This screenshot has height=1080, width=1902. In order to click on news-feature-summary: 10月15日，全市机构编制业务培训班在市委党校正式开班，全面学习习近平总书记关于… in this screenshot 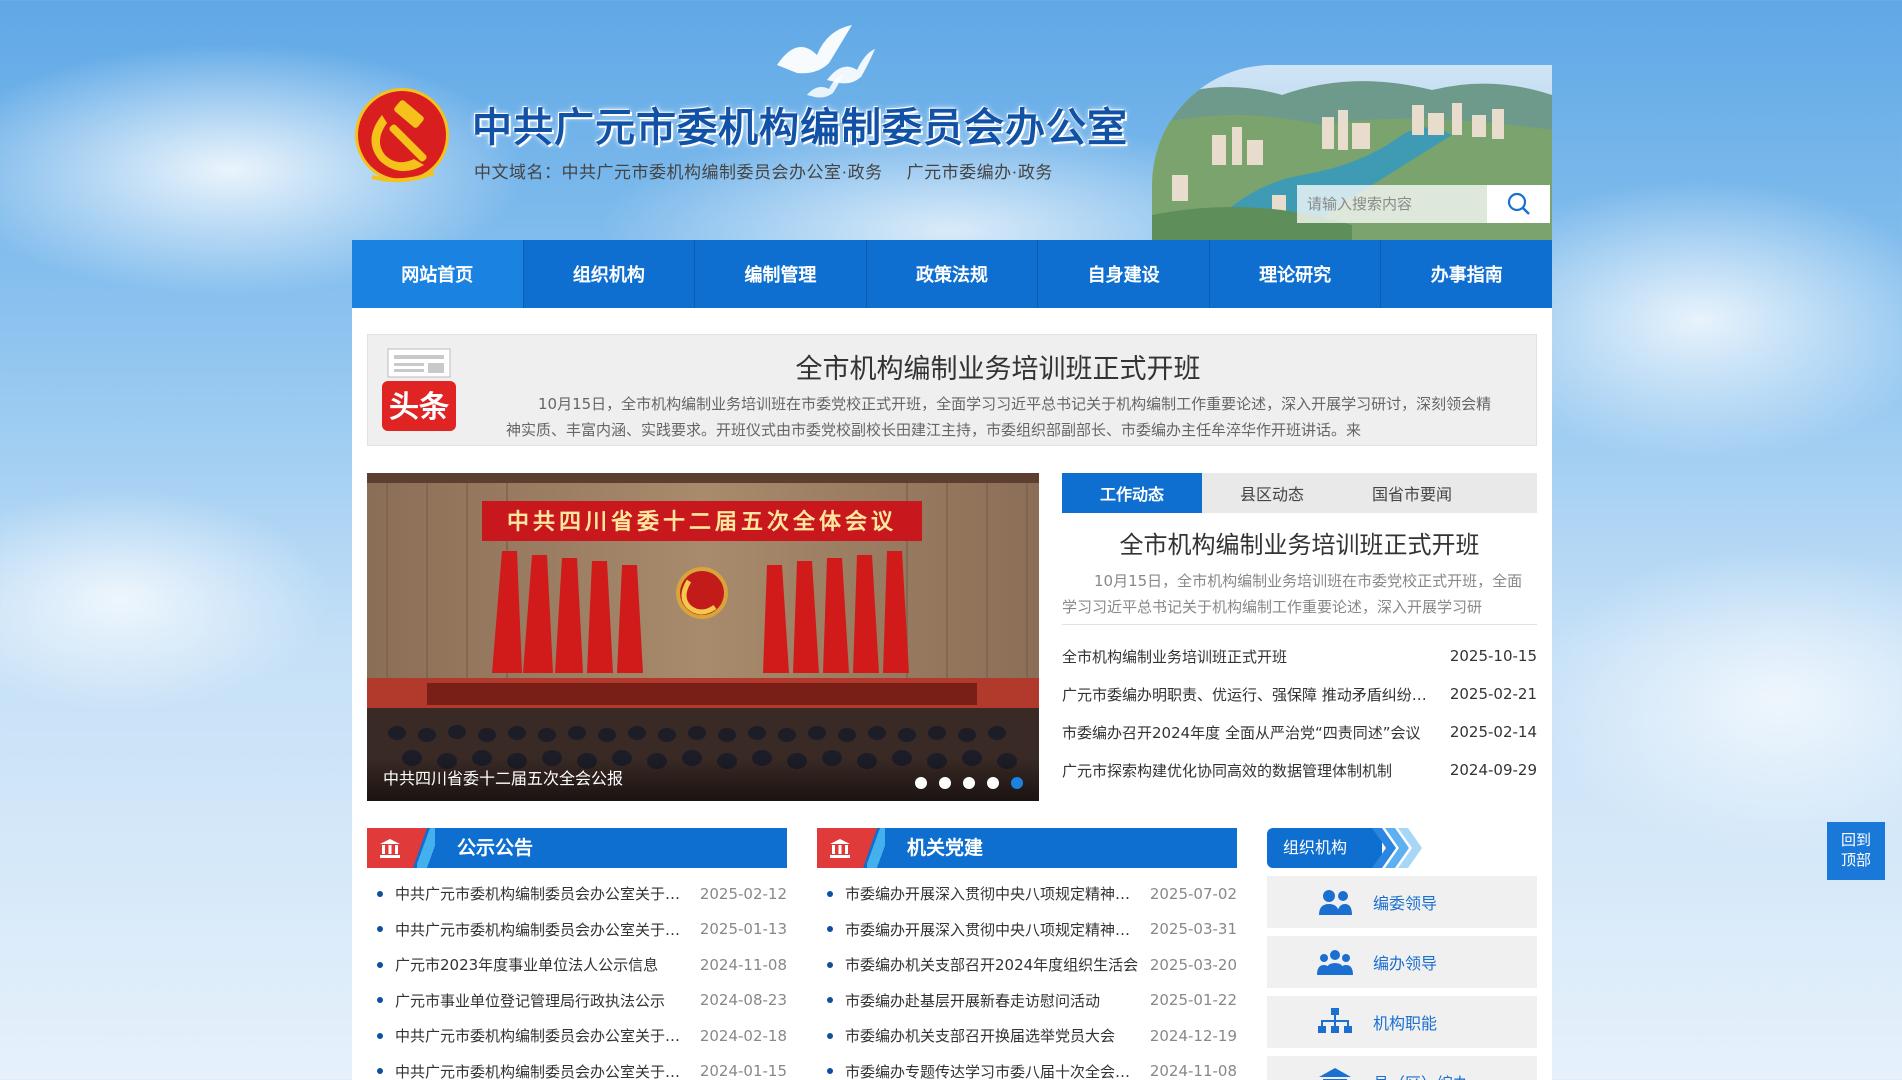, I will do `click(1299, 596)`.